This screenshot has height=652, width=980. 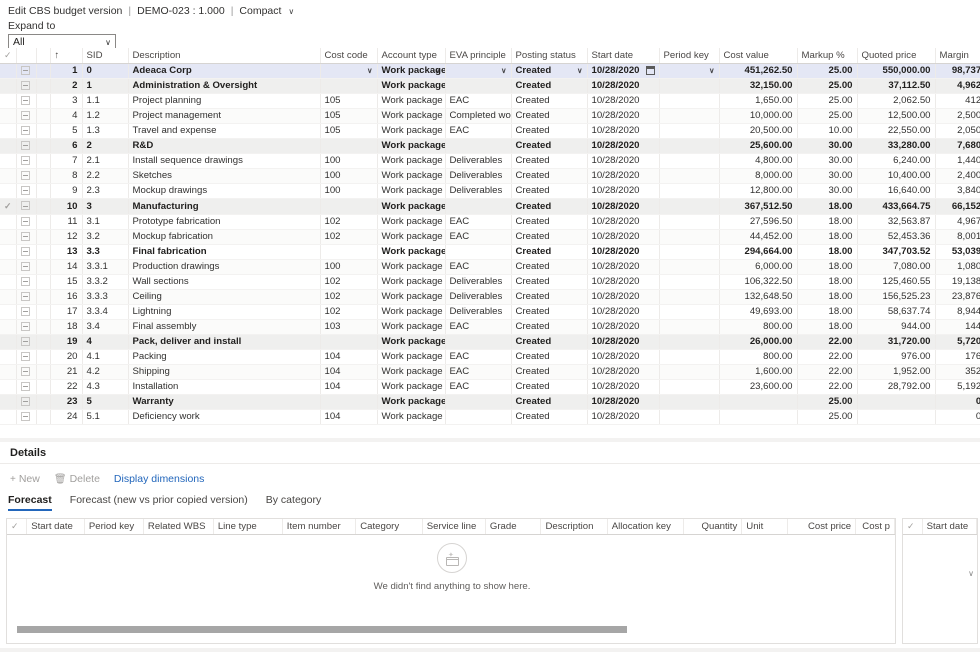 What do you see at coordinates (827, 56) in the screenshot?
I see `col-header-markup: Markup %` at bounding box center [827, 56].